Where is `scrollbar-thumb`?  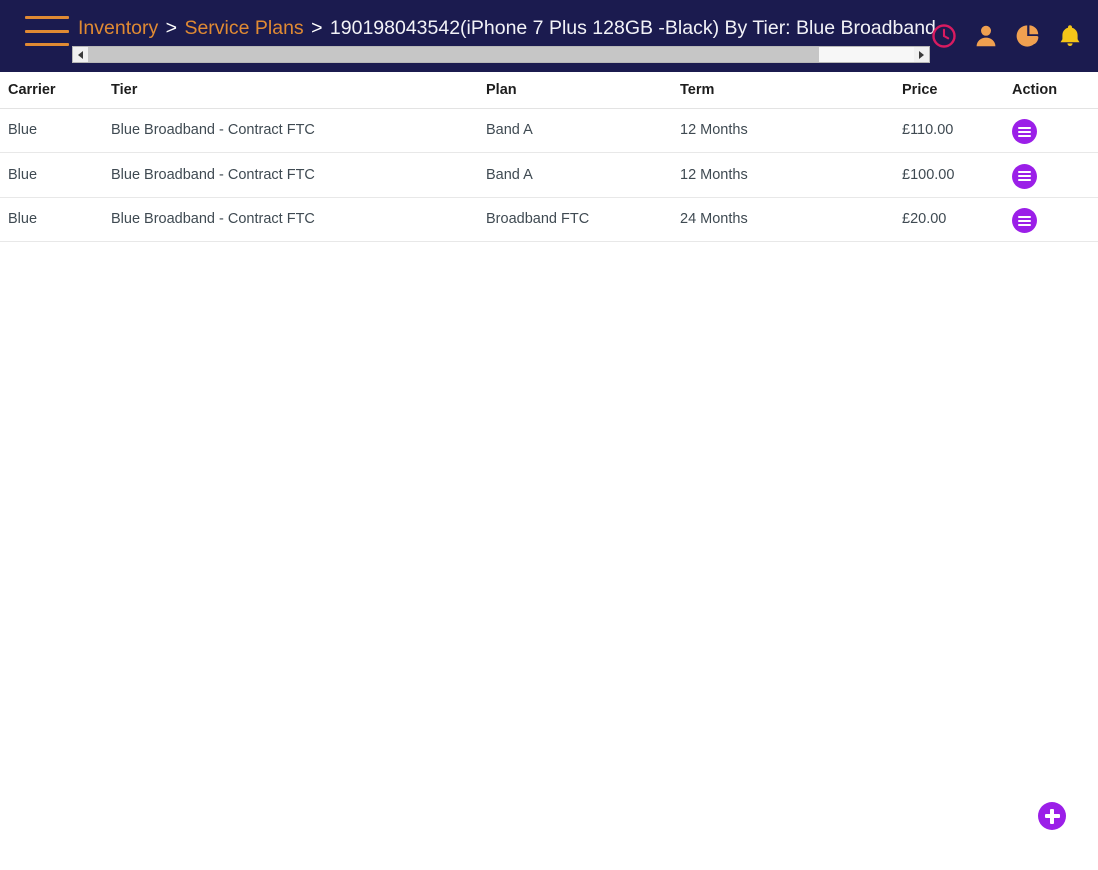
scrollbar-thumb is located at coordinates (453, 54).